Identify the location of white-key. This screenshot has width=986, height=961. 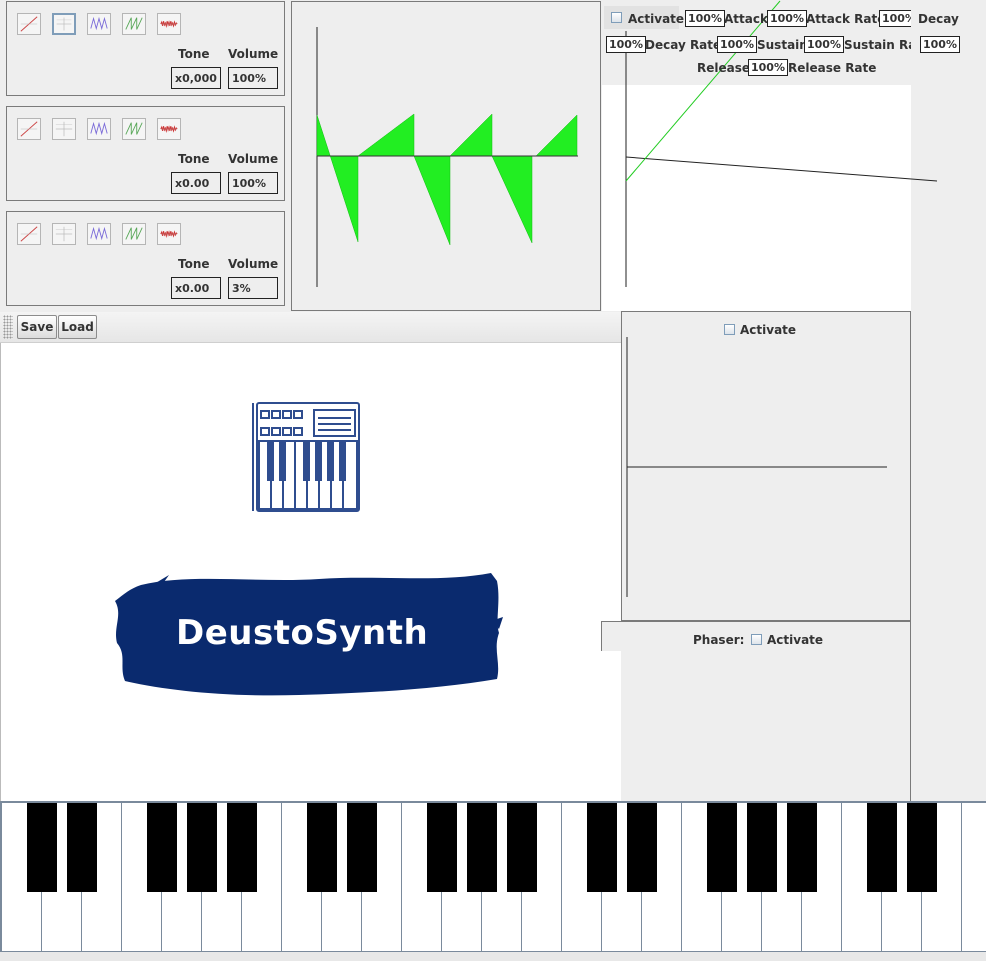
(974, 878).